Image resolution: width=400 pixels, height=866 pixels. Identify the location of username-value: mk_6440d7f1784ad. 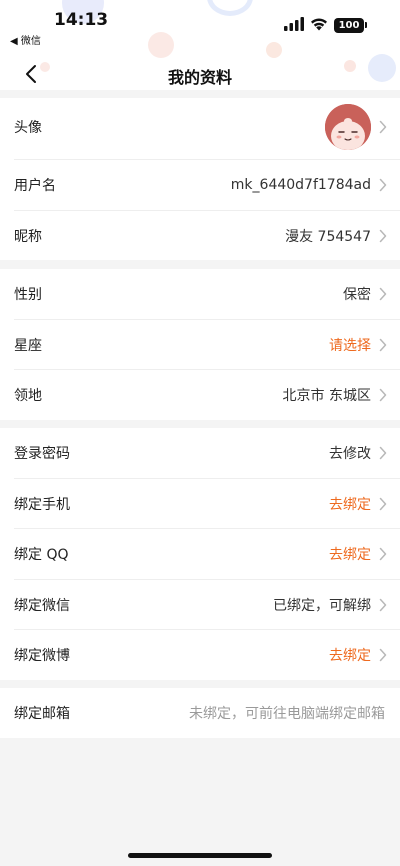
(300, 185).